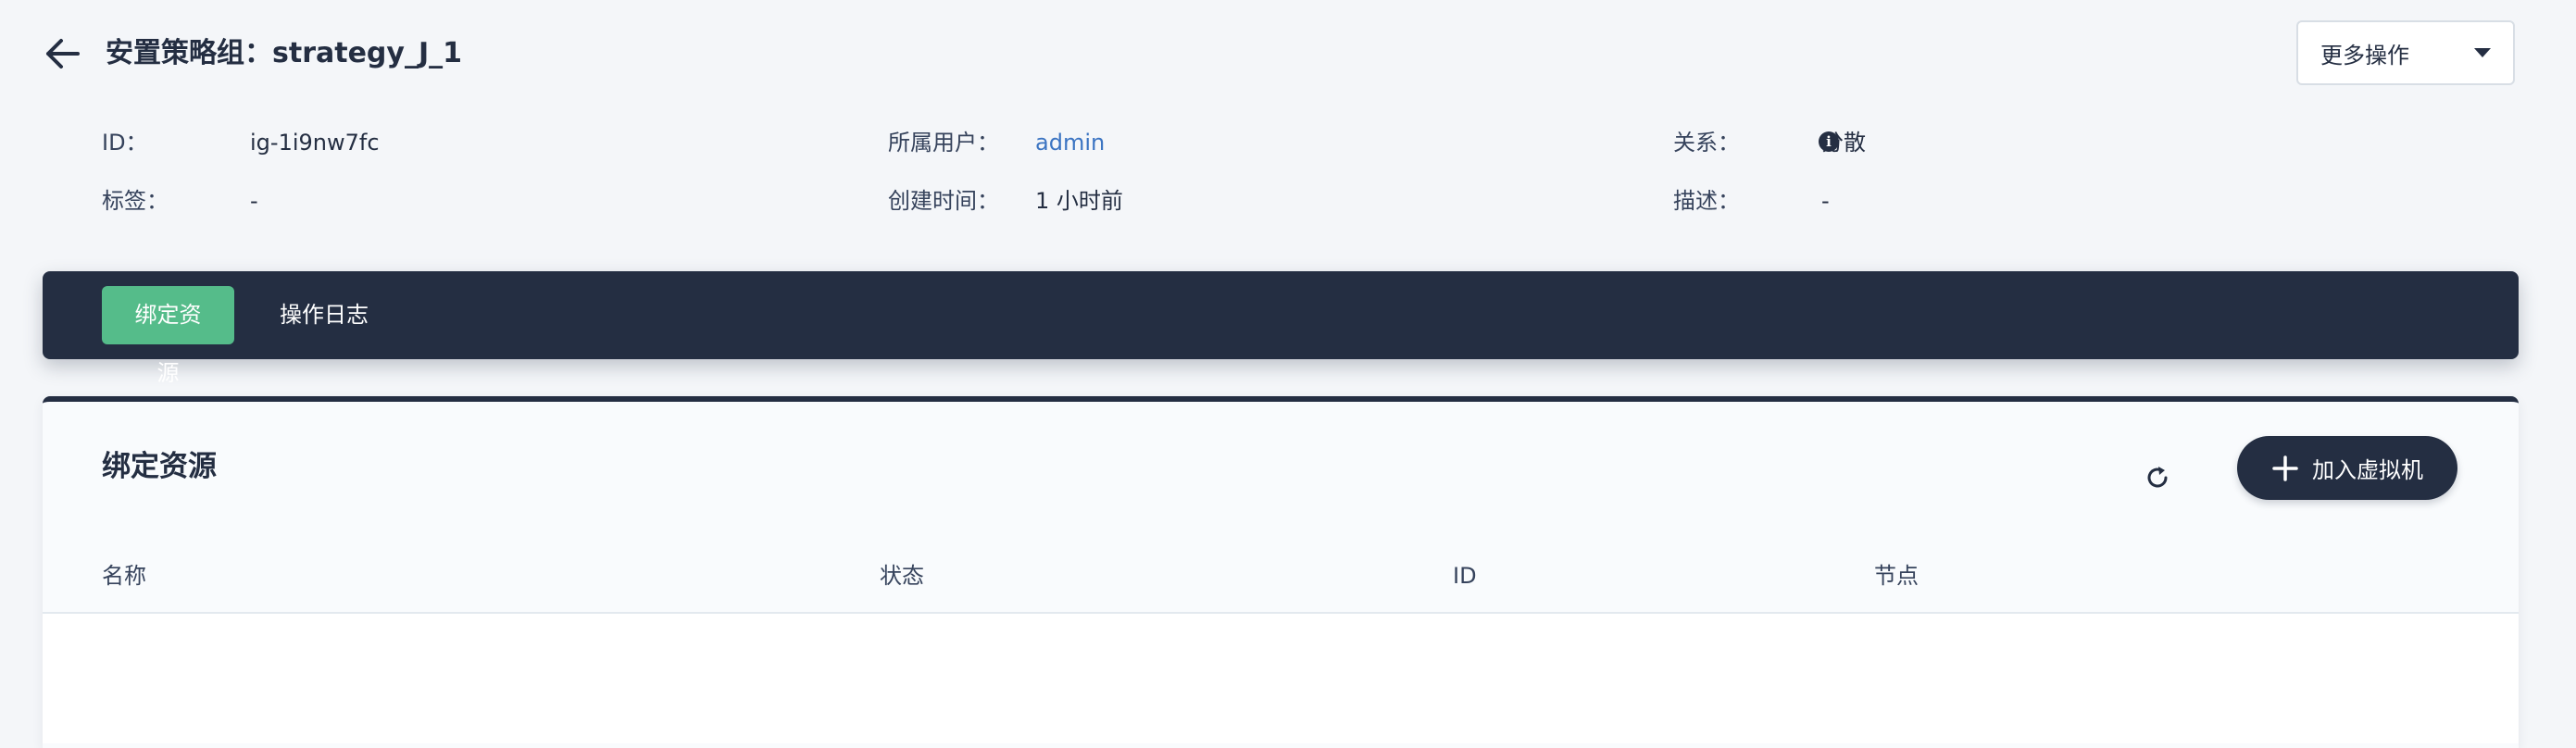  I want to click on id-label: ID：, so click(125, 143).